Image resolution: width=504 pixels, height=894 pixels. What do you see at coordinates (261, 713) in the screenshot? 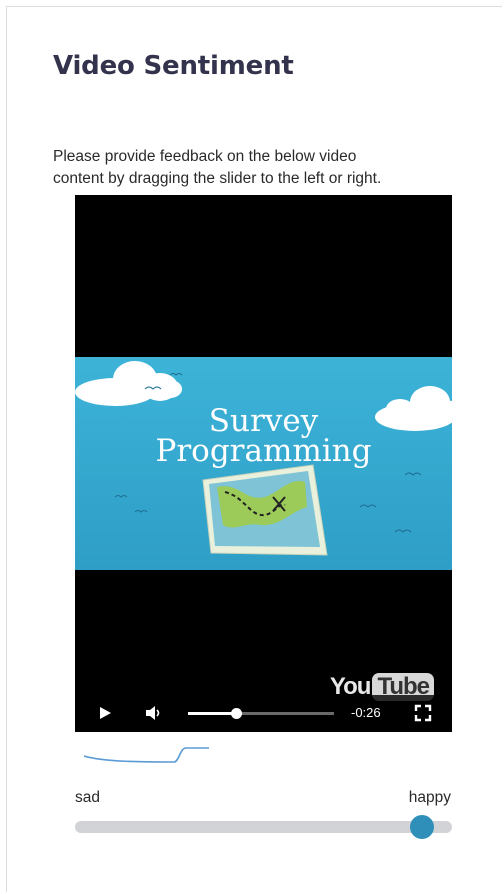
I see `video-progress-bar` at bounding box center [261, 713].